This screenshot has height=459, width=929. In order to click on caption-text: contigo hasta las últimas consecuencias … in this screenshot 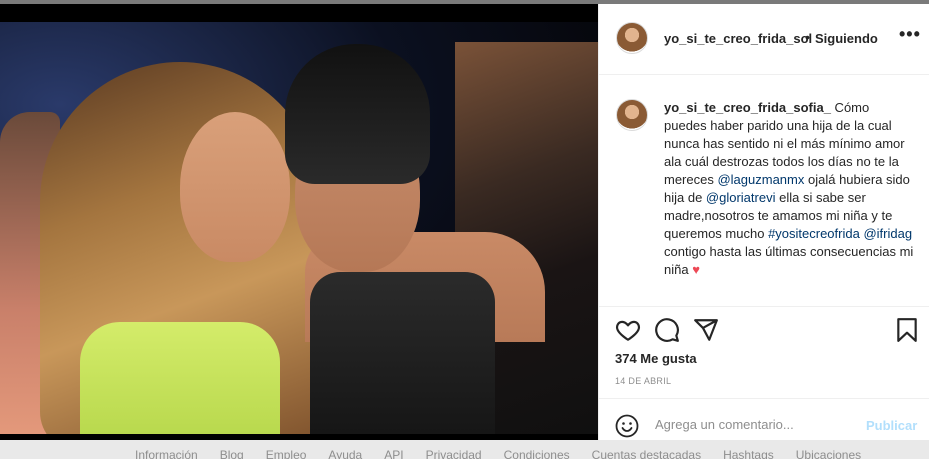, I will do `click(789, 260)`.